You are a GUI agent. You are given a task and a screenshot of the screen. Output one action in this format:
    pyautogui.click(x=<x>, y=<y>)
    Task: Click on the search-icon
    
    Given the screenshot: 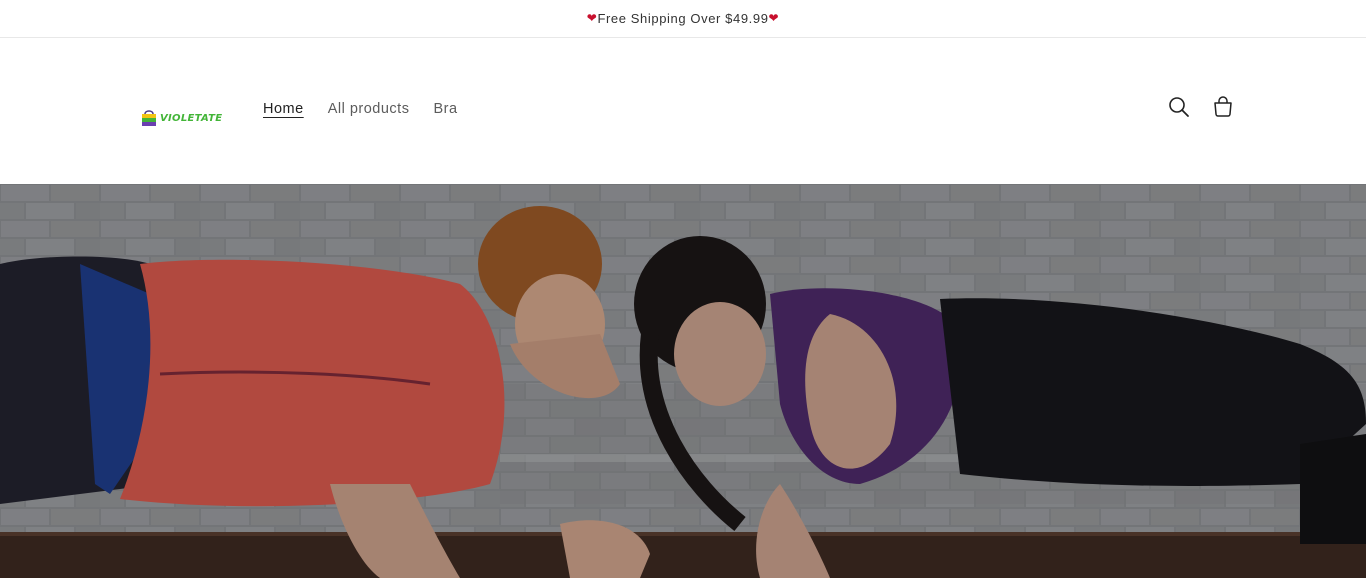 What is the action you would take?
    pyautogui.click(x=1179, y=109)
    